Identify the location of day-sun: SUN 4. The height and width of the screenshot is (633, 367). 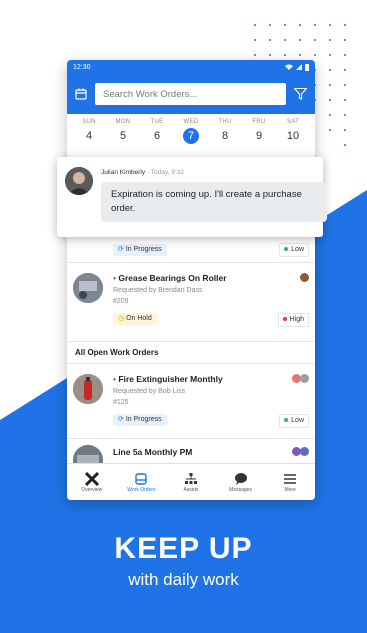
(89, 131).